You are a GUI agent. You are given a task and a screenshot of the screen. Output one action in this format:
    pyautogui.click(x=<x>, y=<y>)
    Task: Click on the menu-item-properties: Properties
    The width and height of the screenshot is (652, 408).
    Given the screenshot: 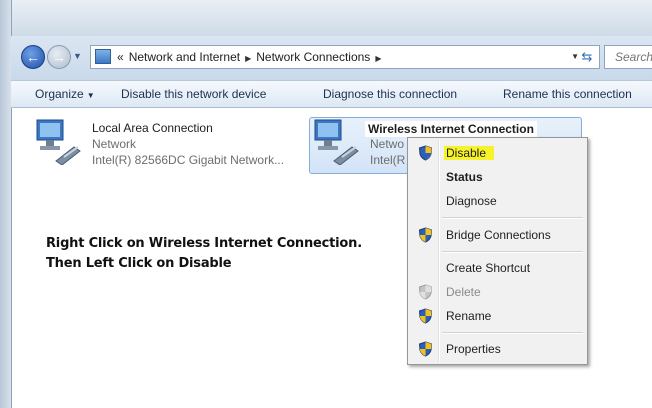 What is the action you would take?
    pyautogui.click(x=497, y=349)
    